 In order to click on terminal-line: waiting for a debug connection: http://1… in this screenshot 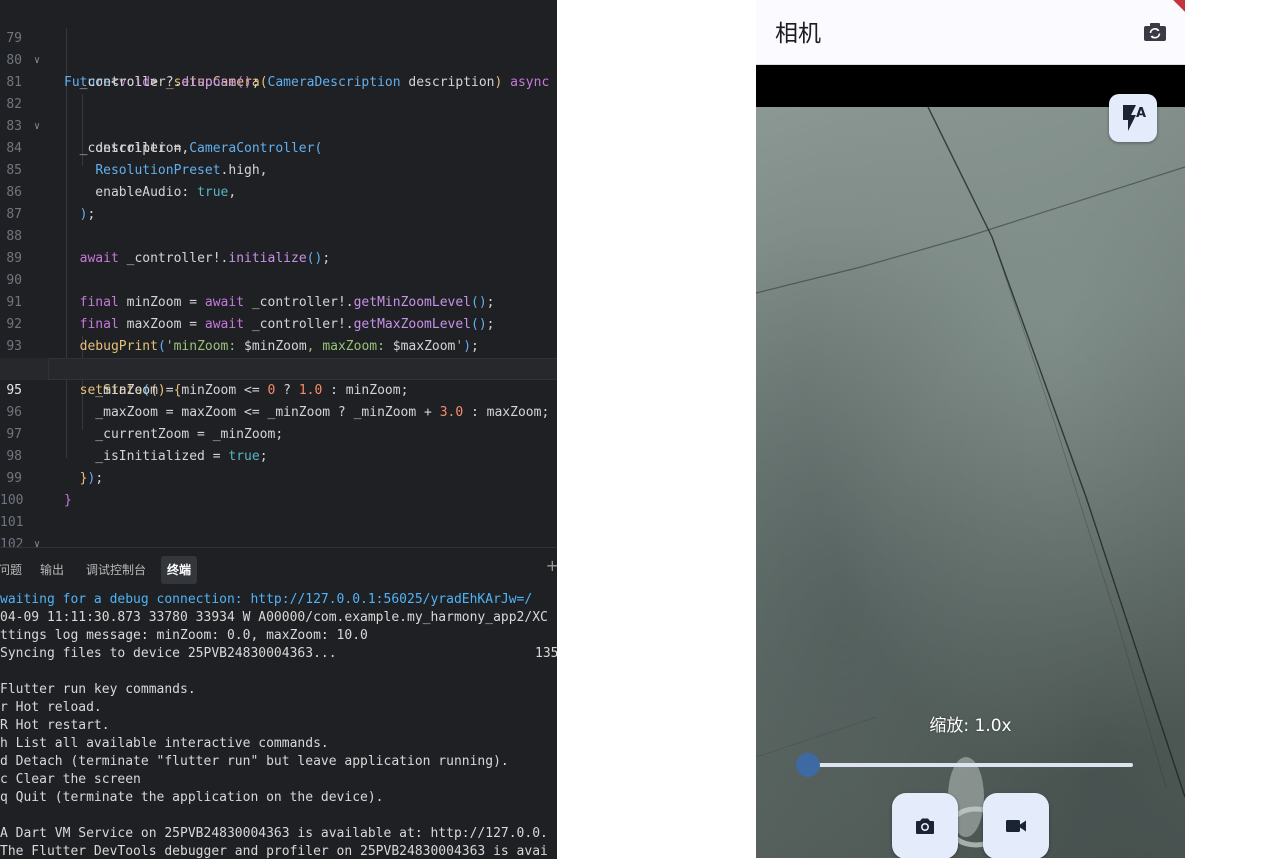, I will do `click(266, 599)`.